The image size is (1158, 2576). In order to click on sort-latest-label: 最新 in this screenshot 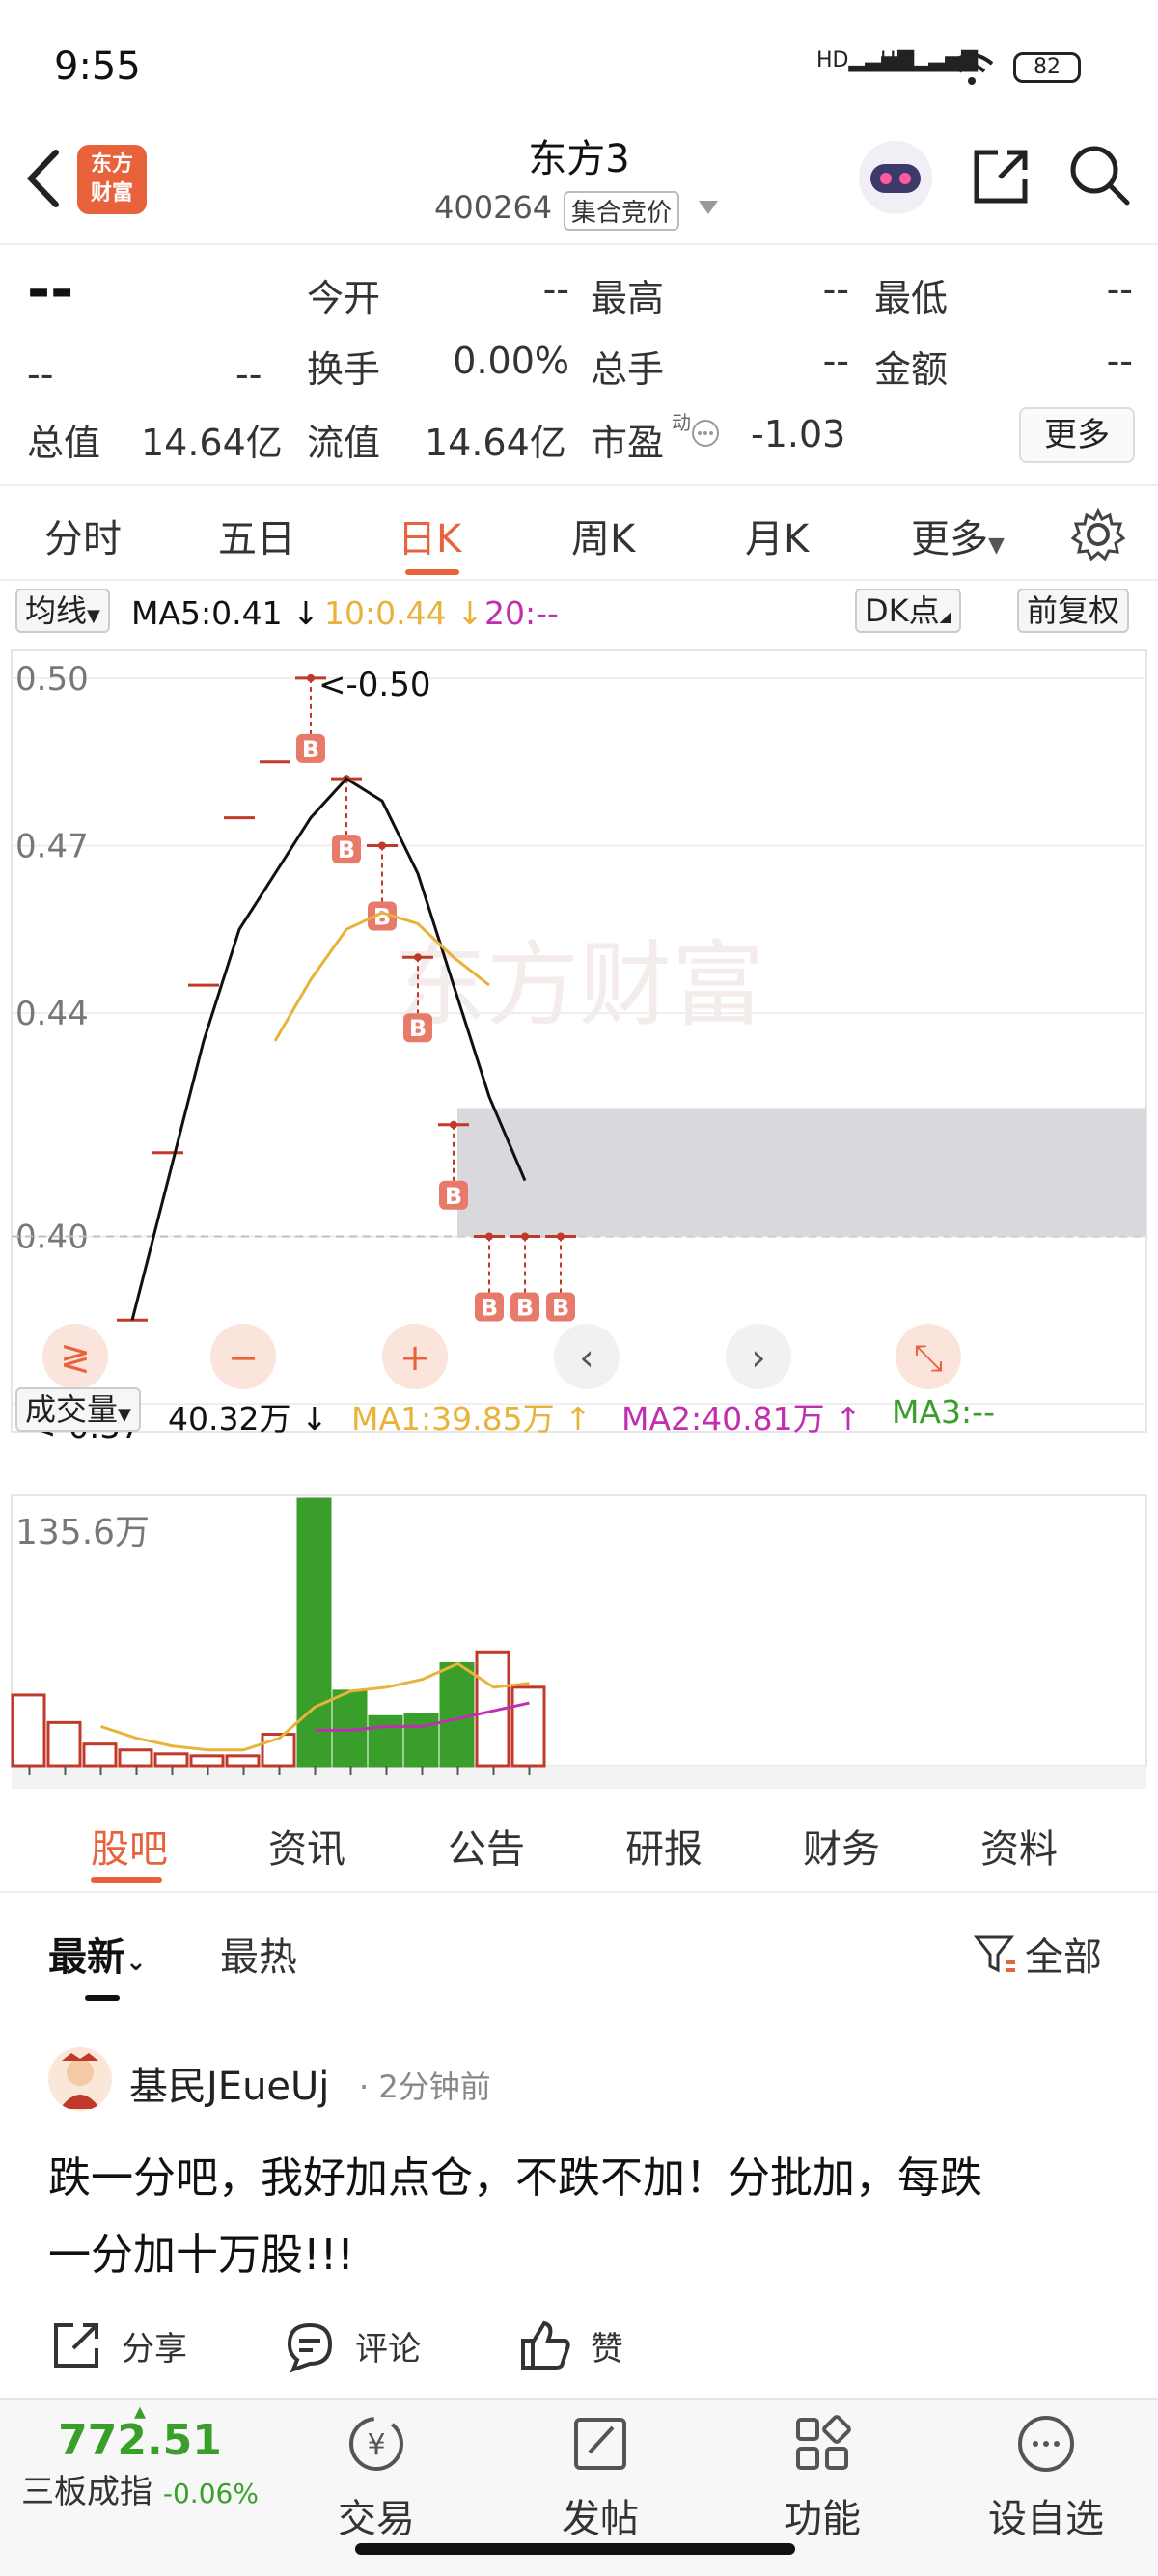, I will do `click(86, 1958)`.